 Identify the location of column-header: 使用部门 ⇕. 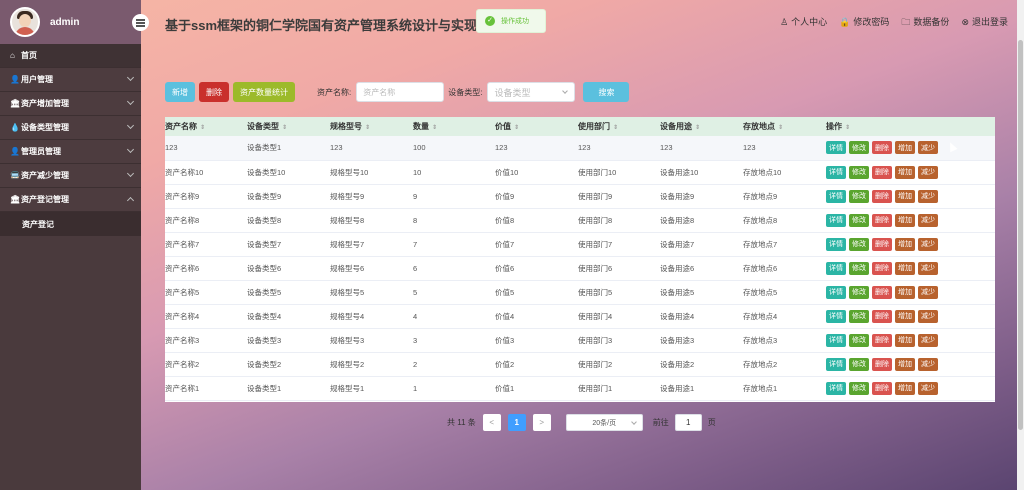
(619, 126).